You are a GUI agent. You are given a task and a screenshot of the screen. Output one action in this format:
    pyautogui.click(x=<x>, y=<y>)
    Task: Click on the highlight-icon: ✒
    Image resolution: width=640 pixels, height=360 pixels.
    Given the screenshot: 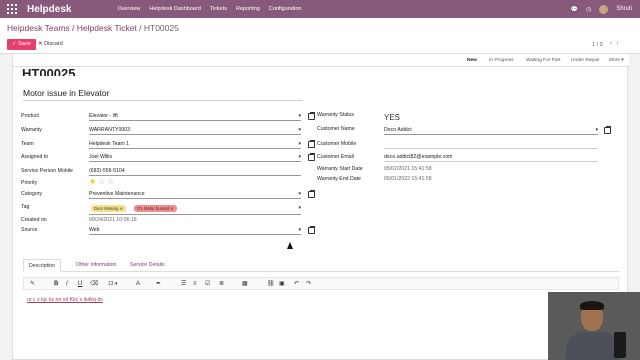 What is the action you would take?
    pyautogui.click(x=158, y=284)
    